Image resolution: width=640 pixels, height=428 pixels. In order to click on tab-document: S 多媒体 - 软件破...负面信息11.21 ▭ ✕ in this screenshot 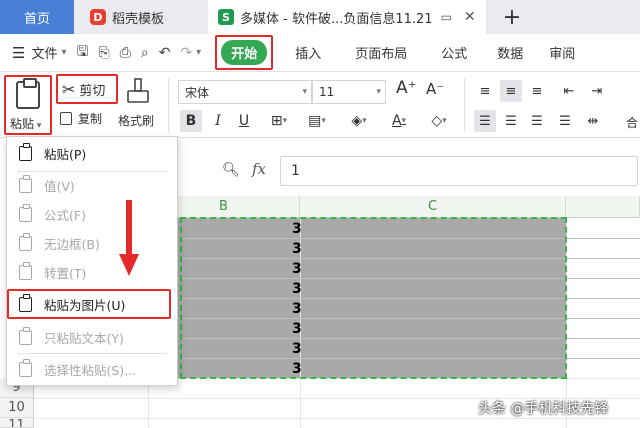, I will do `click(347, 17)`.